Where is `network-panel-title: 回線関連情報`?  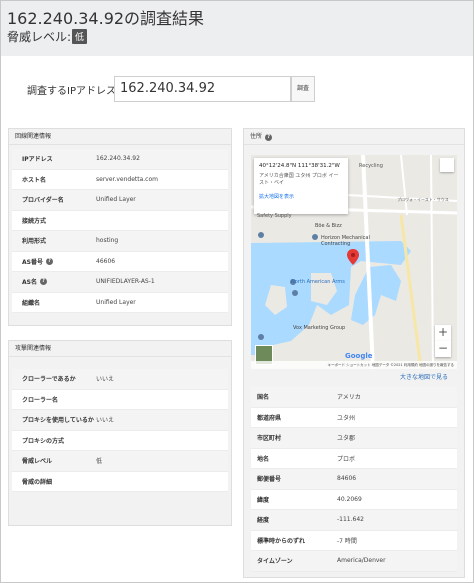
network-panel-title: 回線関連情報 is located at coordinates (120, 137).